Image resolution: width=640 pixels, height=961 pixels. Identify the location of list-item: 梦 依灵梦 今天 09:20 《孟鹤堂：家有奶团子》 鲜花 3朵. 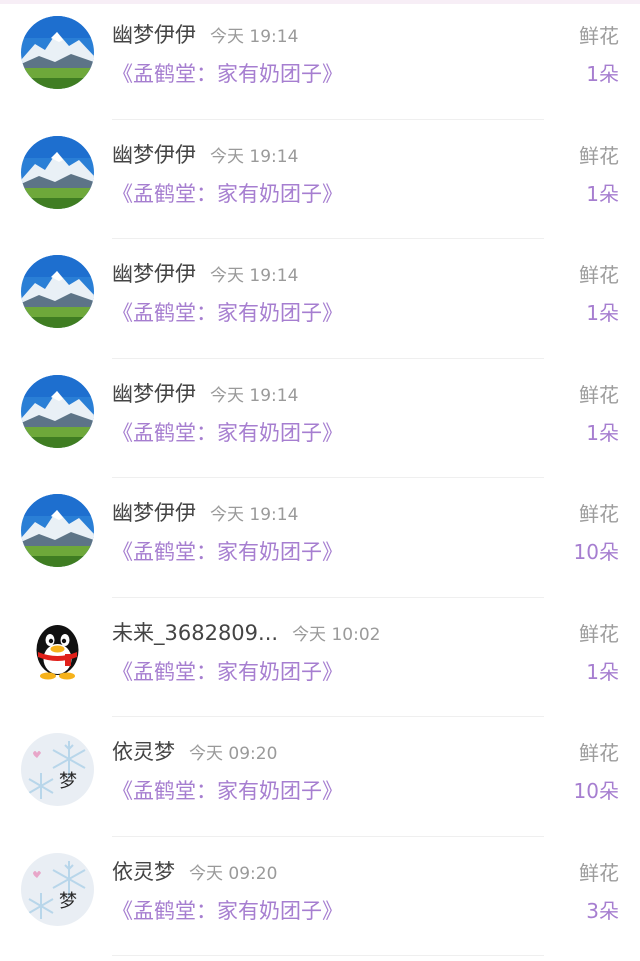
(320, 896).